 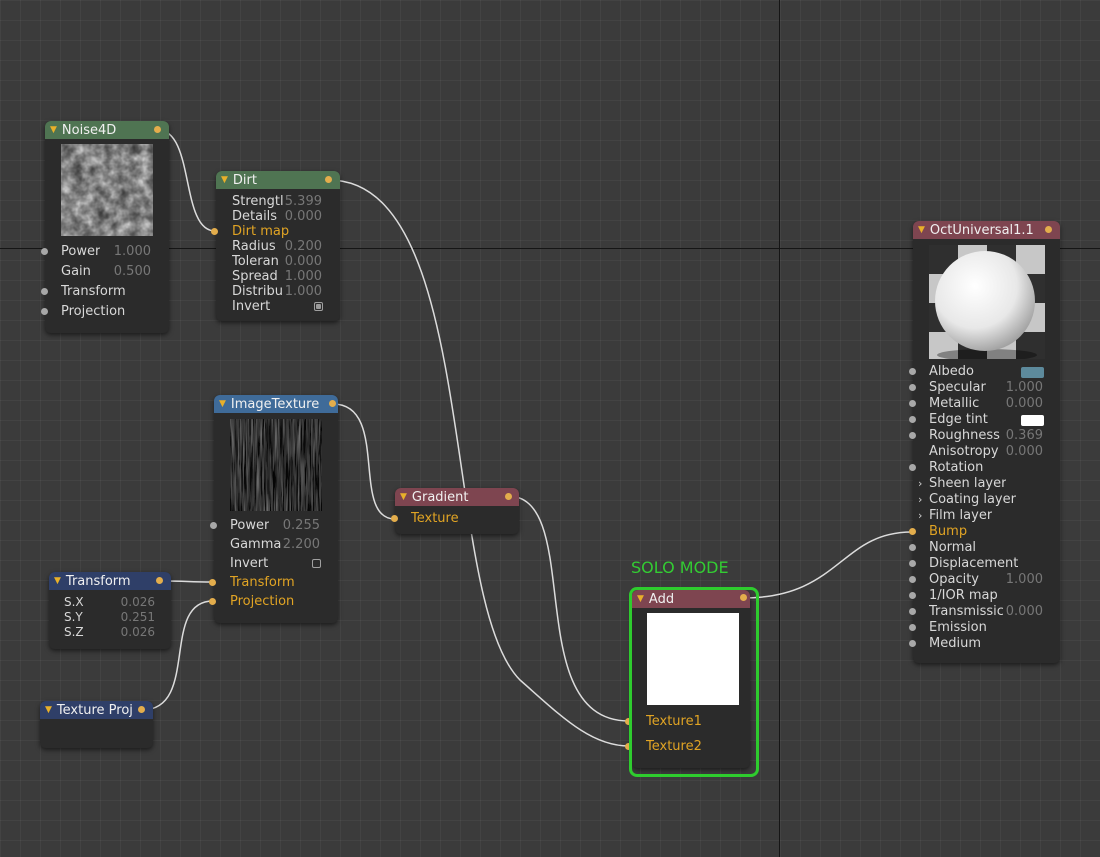 What do you see at coordinates (457, 497) in the screenshot?
I see `node-gradient-header: ▼ Gradient` at bounding box center [457, 497].